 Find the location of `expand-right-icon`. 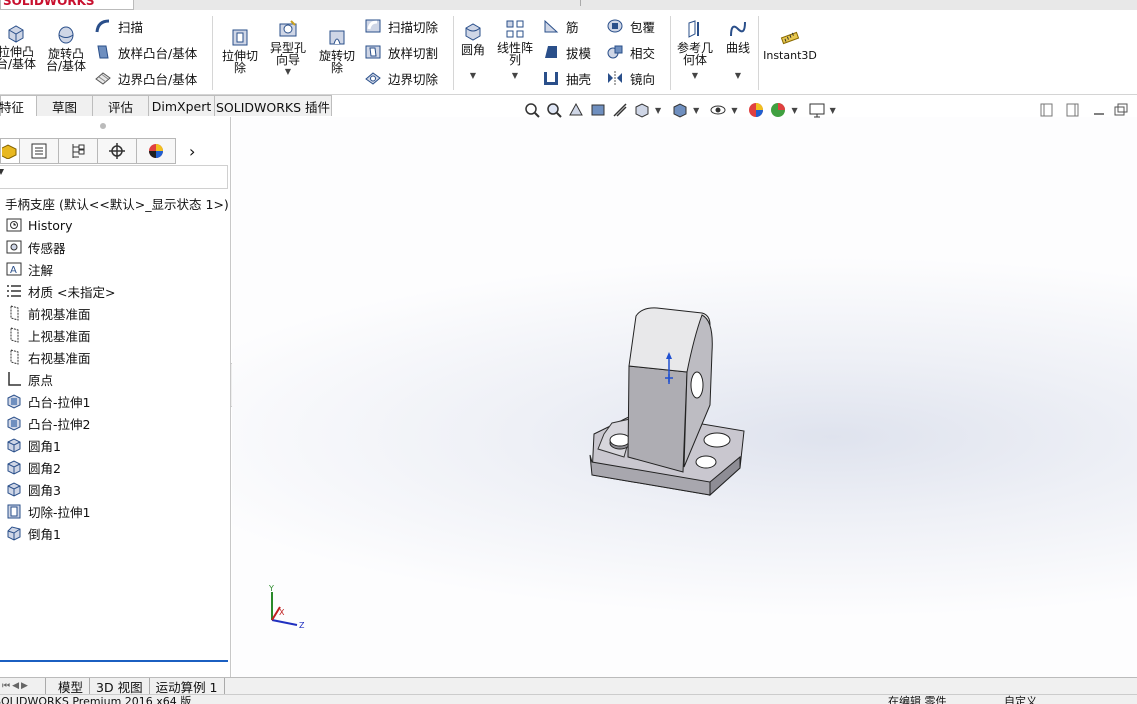

expand-right-icon is located at coordinates (1073, 110).